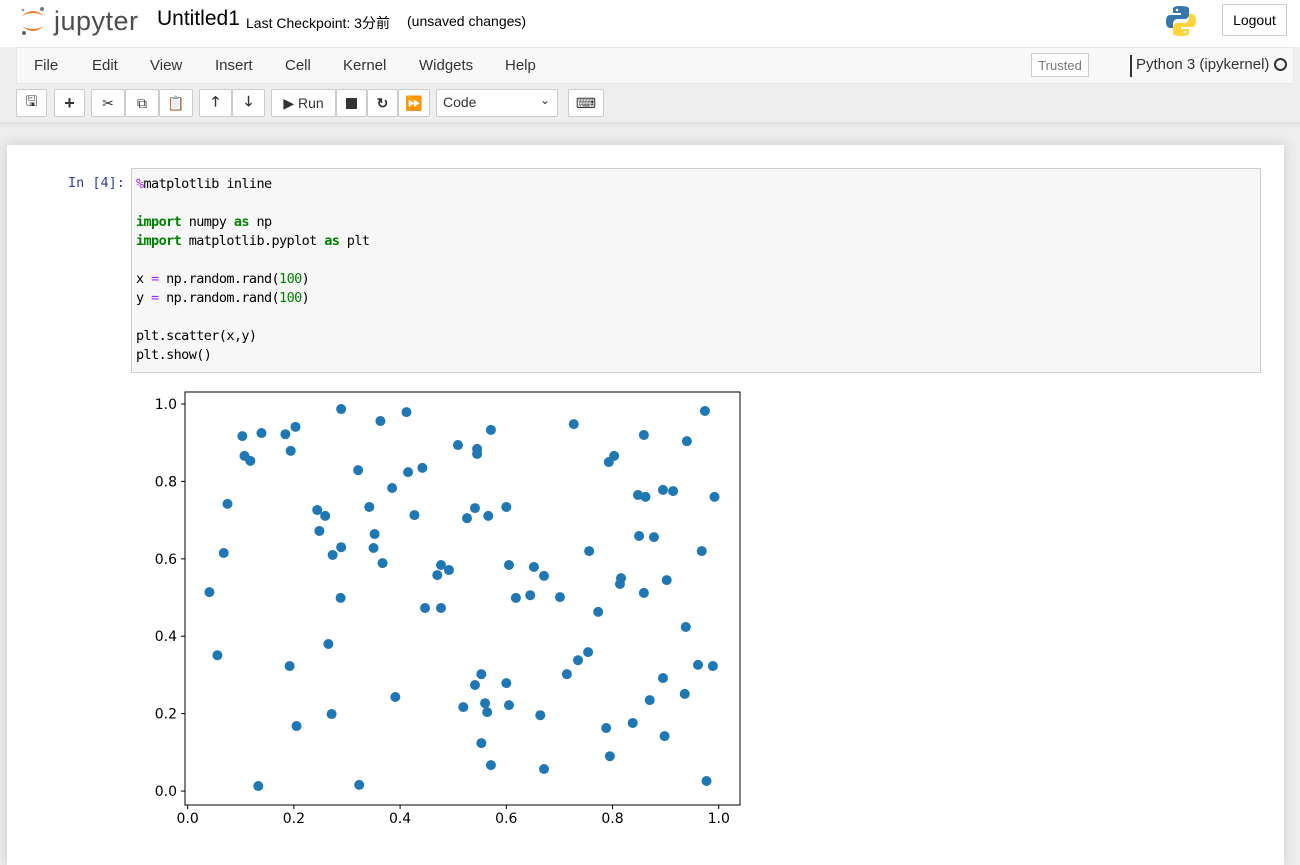  Describe the element at coordinates (696, 336) in the screenshot. I see `code-line: plt.scatter(x,y)` at that location.